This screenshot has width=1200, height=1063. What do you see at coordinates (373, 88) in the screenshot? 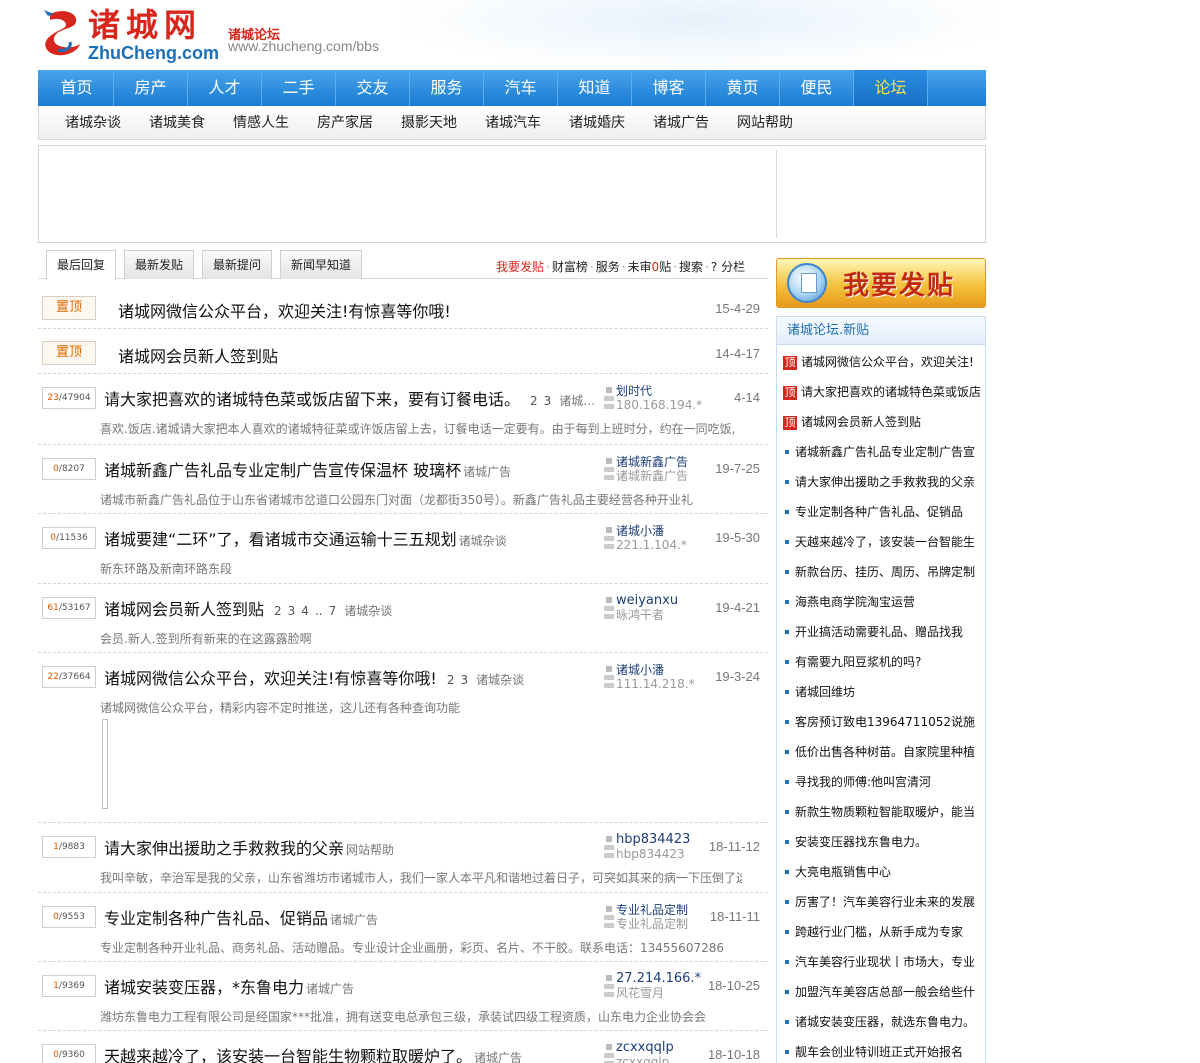
I see `nav-item: 交友` at bounding box center [373, 88].